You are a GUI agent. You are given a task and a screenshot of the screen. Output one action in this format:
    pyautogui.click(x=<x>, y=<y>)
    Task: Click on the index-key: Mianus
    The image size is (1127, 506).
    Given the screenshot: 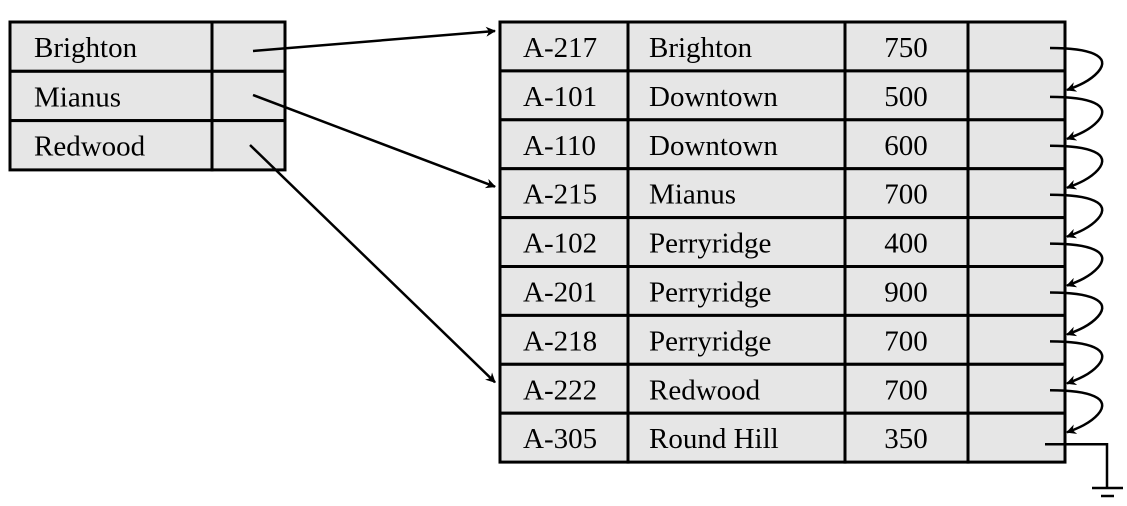 What is the action you would take?
    pyautogui.click(x=77, y=97)
    